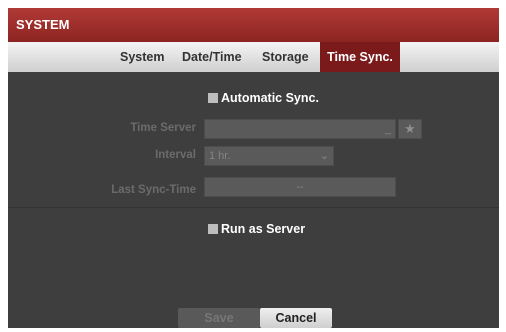  What do you see at coordinates (285, 57) in the screenshot?
I see `tab-storage: Storage` at bounding box center [285, 57].